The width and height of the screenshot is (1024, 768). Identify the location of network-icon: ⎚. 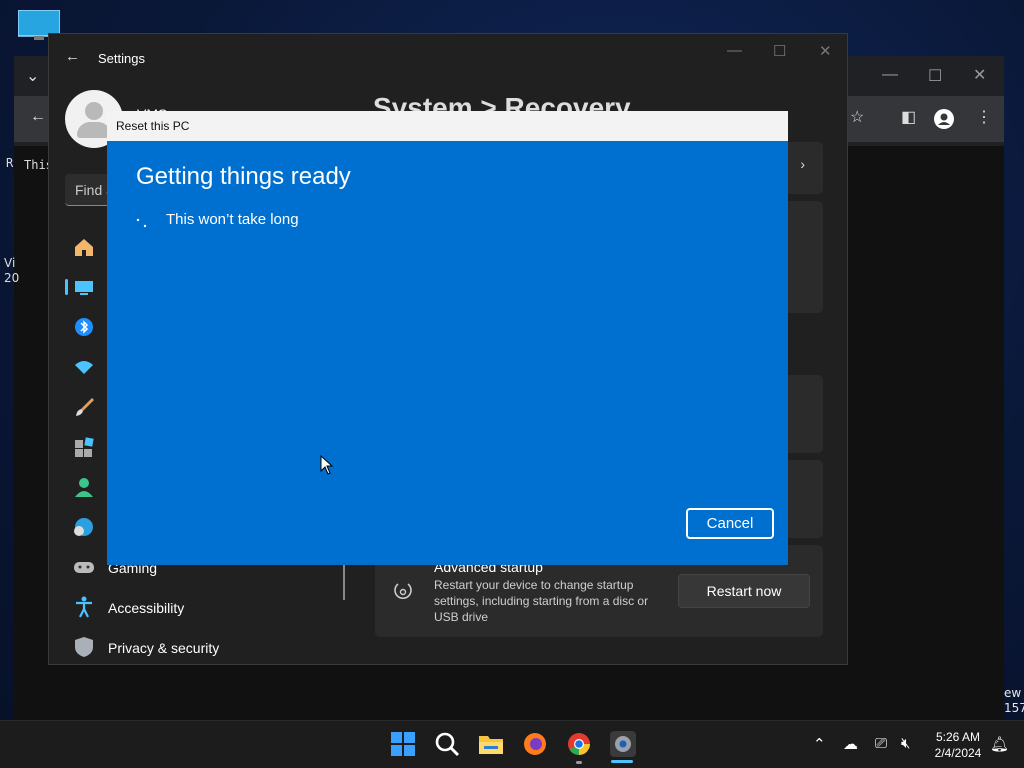
(881, 743).